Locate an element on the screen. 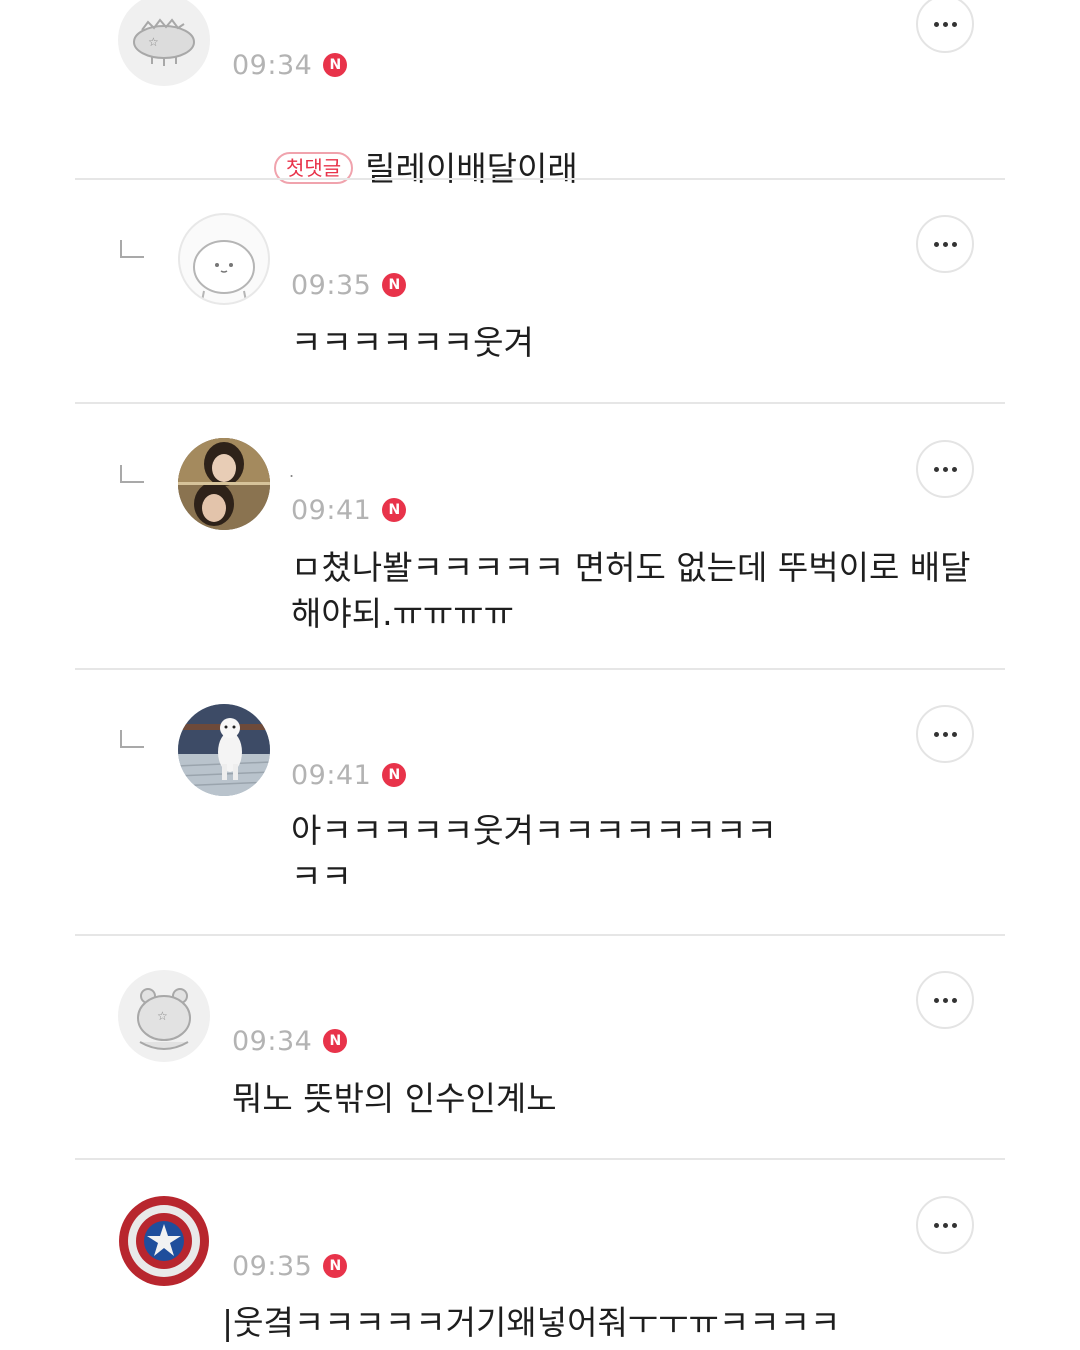  bear-face-avatar-icon is located at coordinates (224, 259).